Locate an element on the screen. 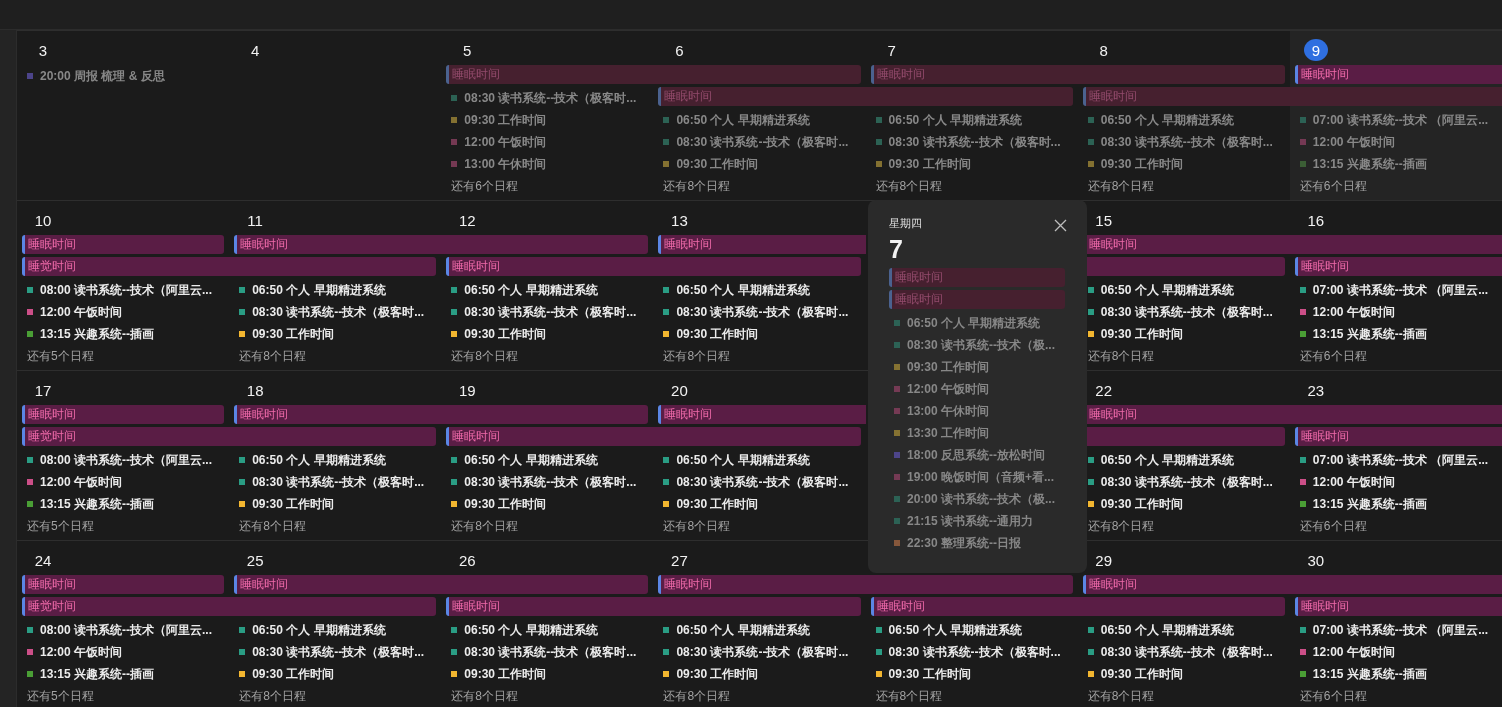 The image size is (1502, 707). event-item: 13:30 工作时间 is located at coordinates (978, 433).